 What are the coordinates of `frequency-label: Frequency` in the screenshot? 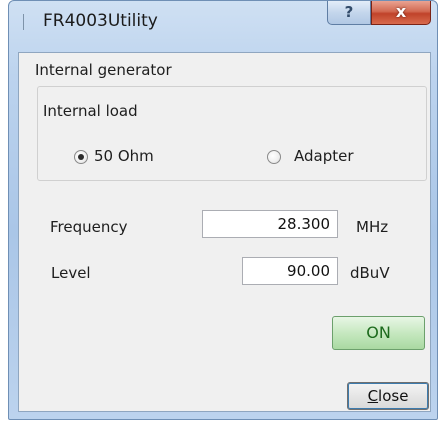 It's located at (89, 227).